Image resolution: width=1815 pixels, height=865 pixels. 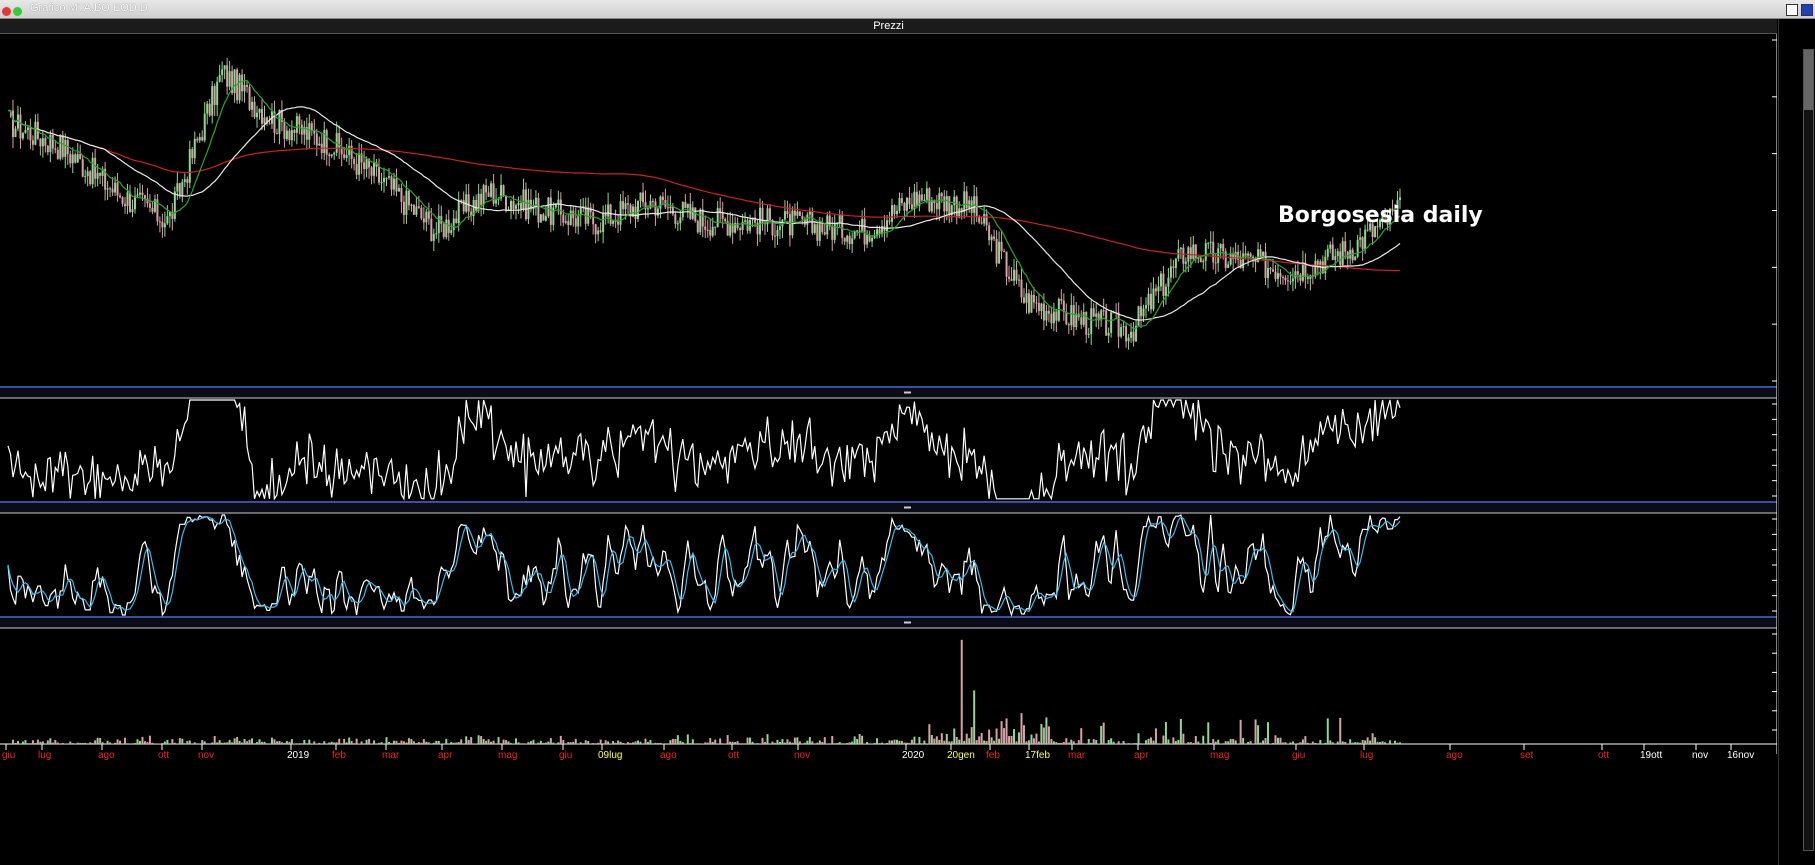 I want to click on close-icon, so click(x=1807, y=10).